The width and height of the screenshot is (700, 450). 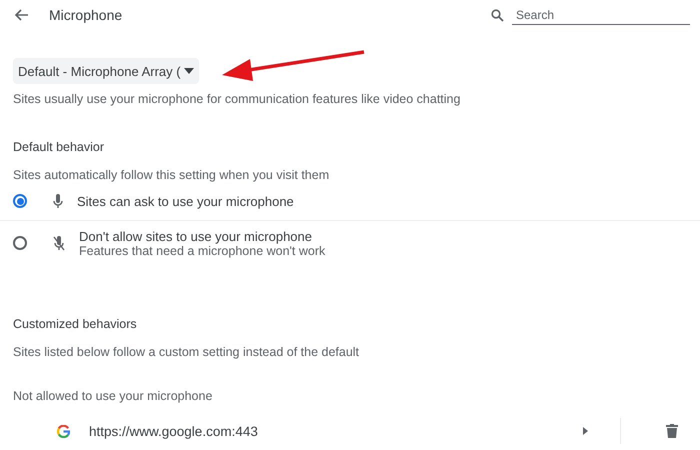 I want to click on microphone-dropdown: Default - Microphone Array (, so click(x=106, y=71).